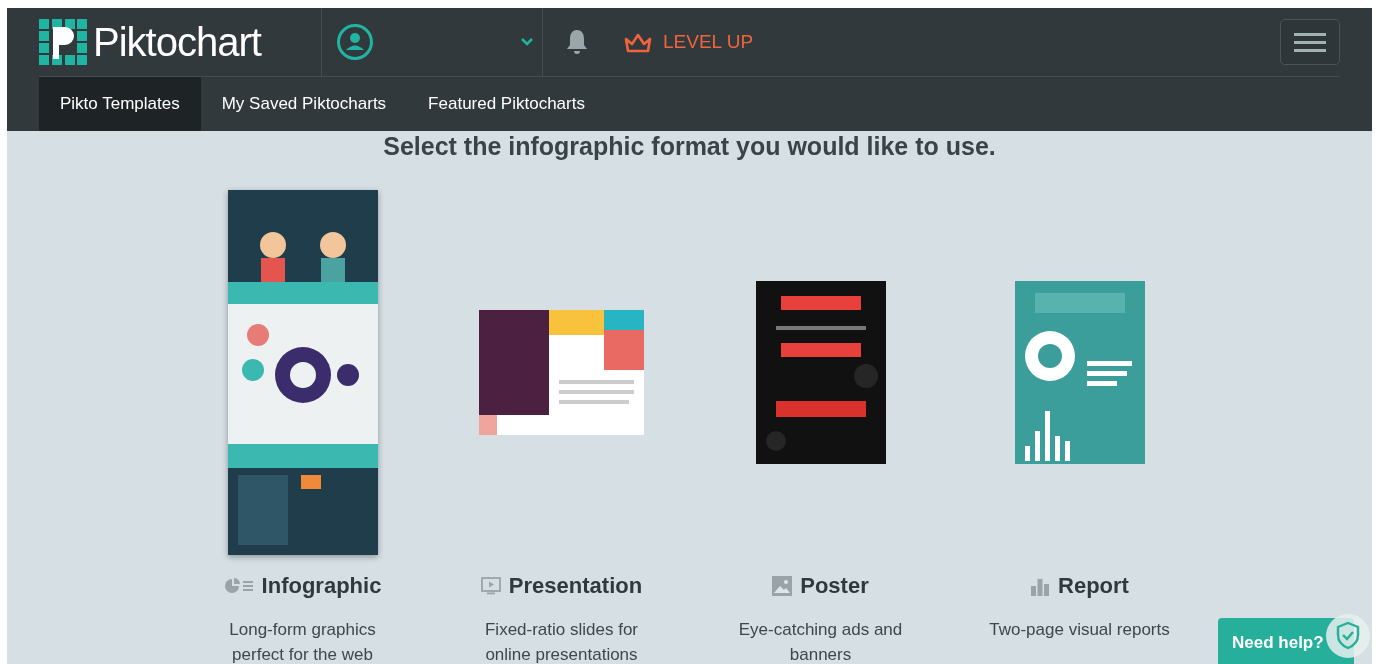 Image resolution: width=1379 pixels, height=664 pixels. I want to click on tab: Pikto Templates, so click(120, 104).